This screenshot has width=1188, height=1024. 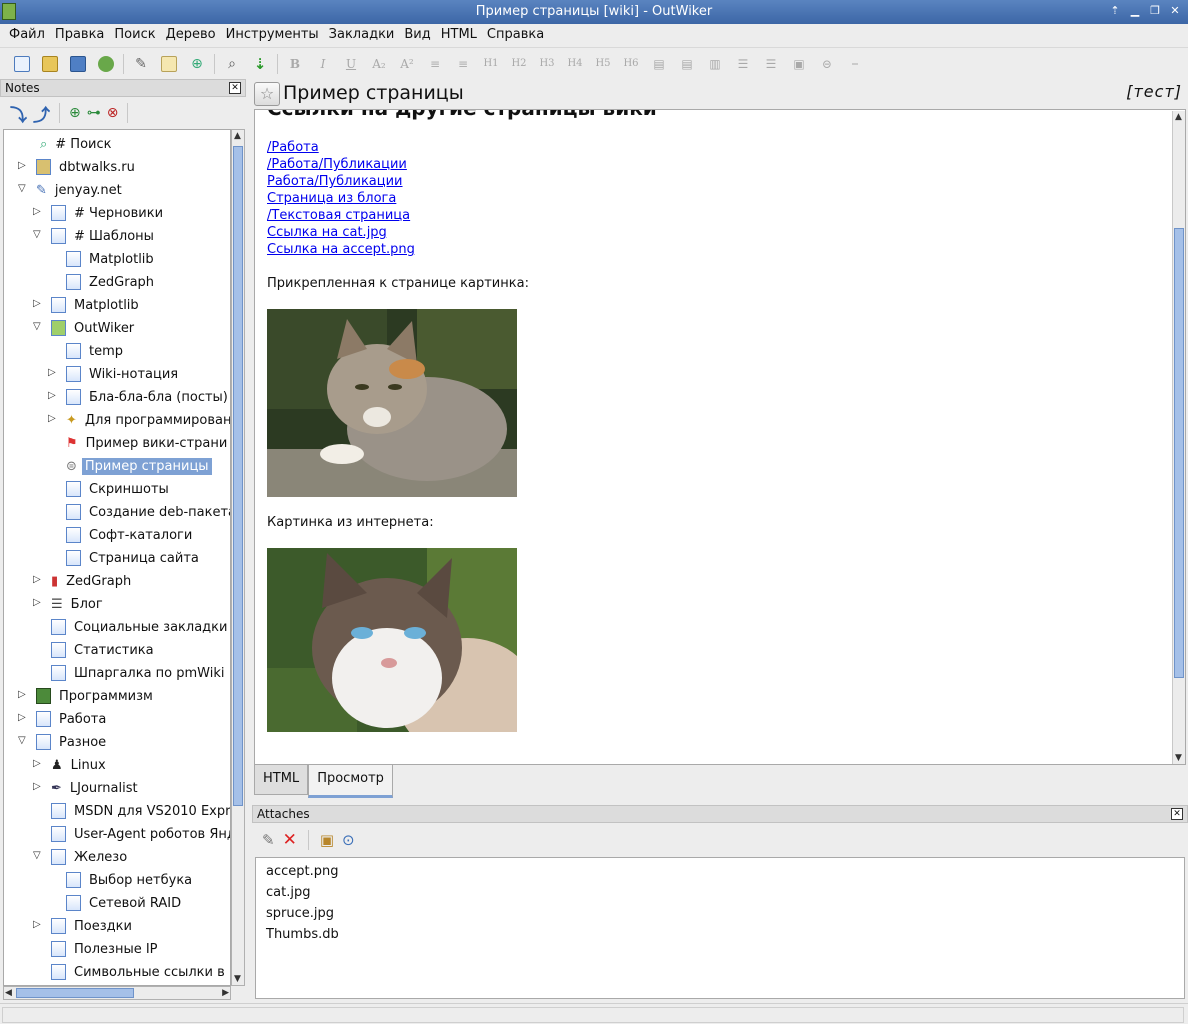 I want to click on sort-button: ⇣, so click(x=260, y=64).